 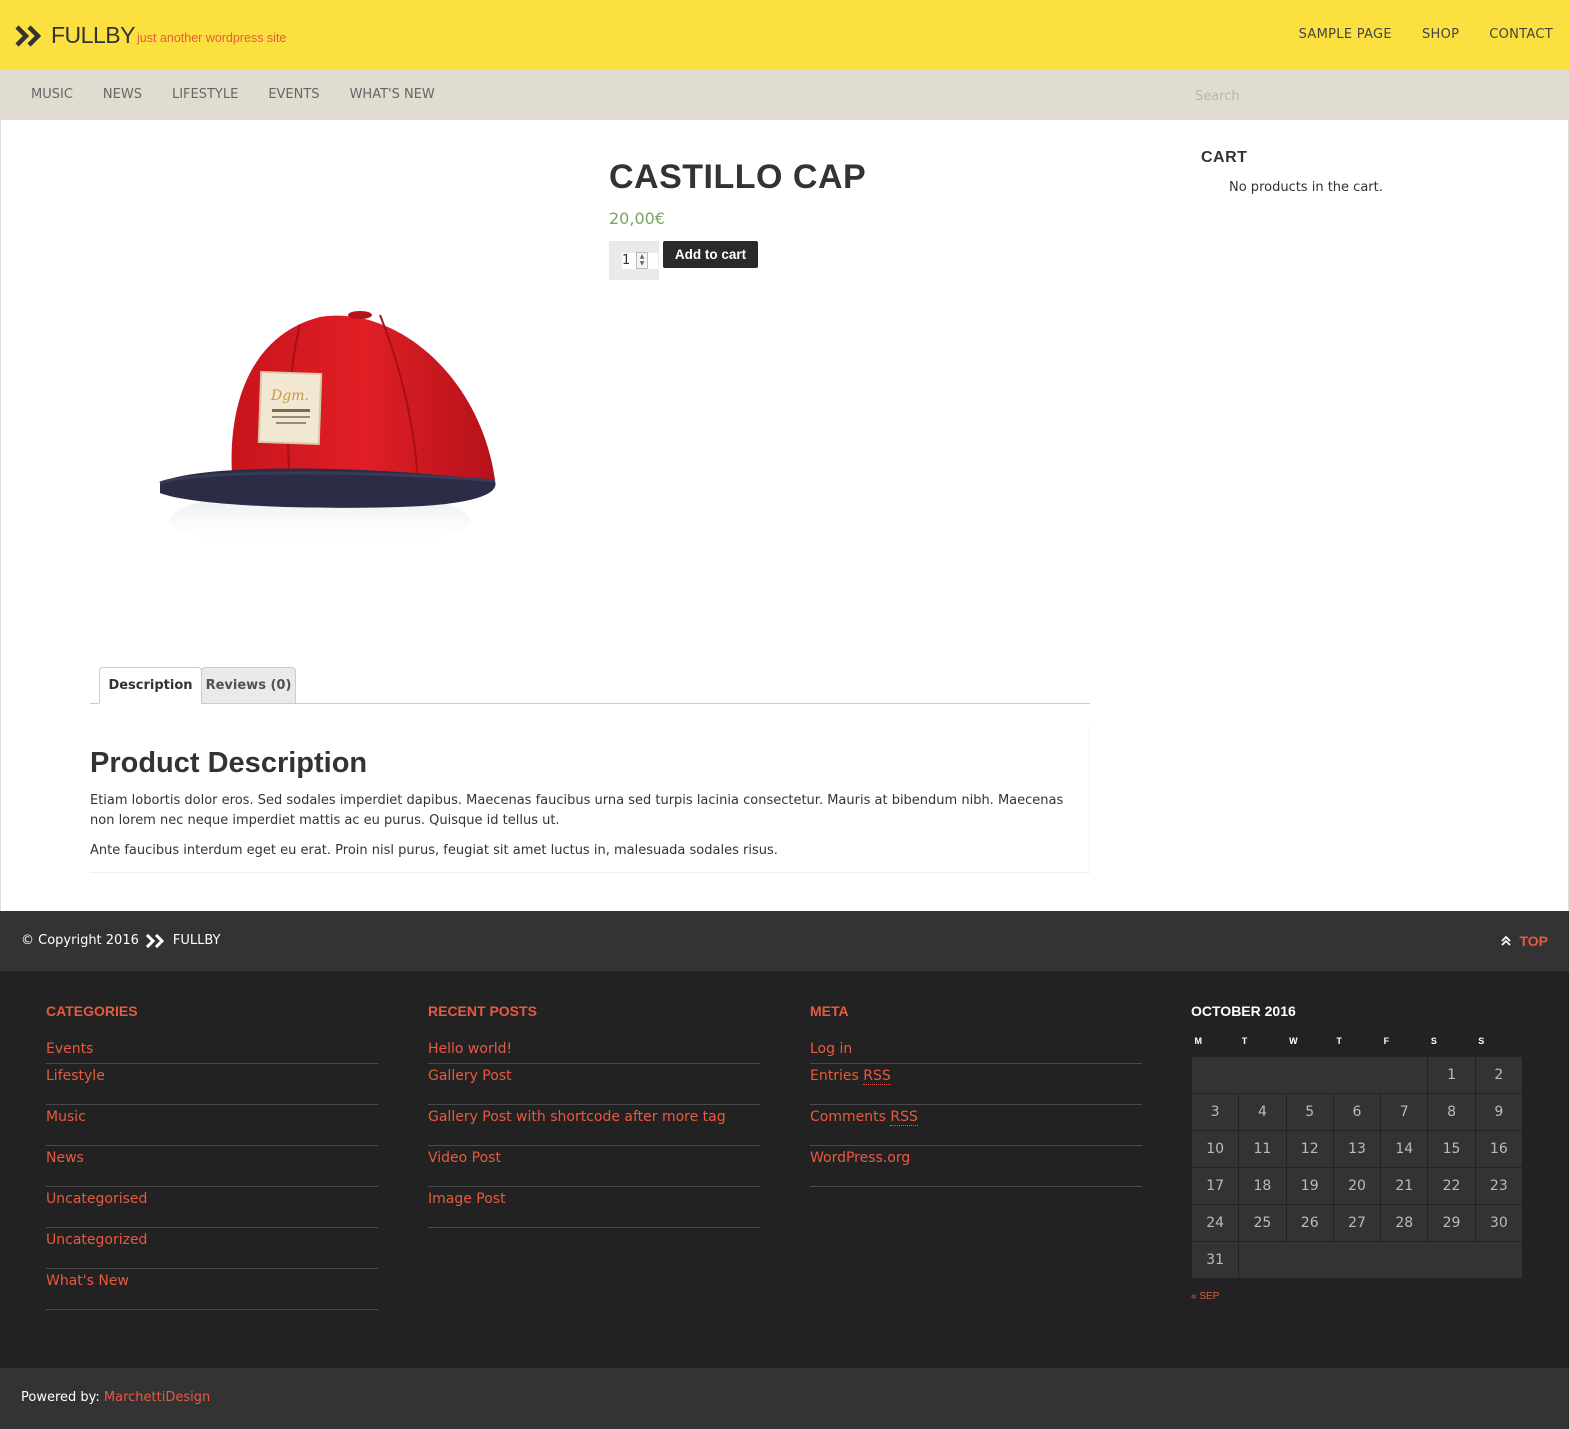 What do you see at coordinates (212, 1207) in the screenshot?
I see `category-link: Uncategorised` at bounding box center [212, 1207].